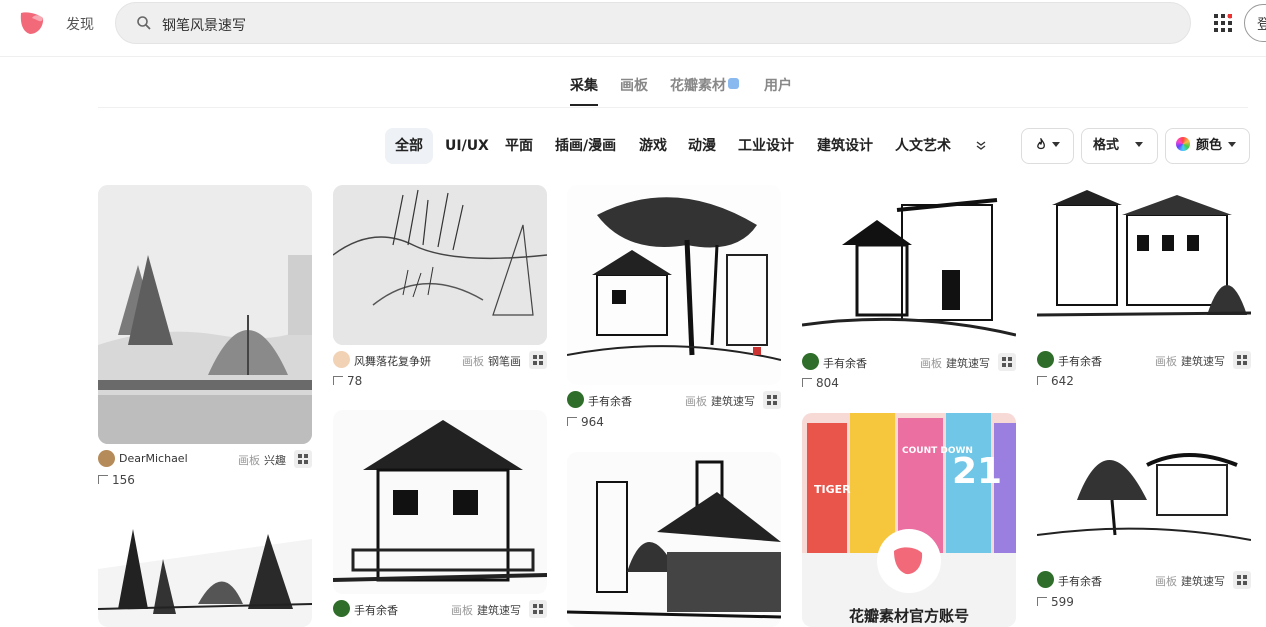  What do you see at coordinates (585, 422) in the screenshot?
I see `repin-count: 964` at bounding box center [585, 422].